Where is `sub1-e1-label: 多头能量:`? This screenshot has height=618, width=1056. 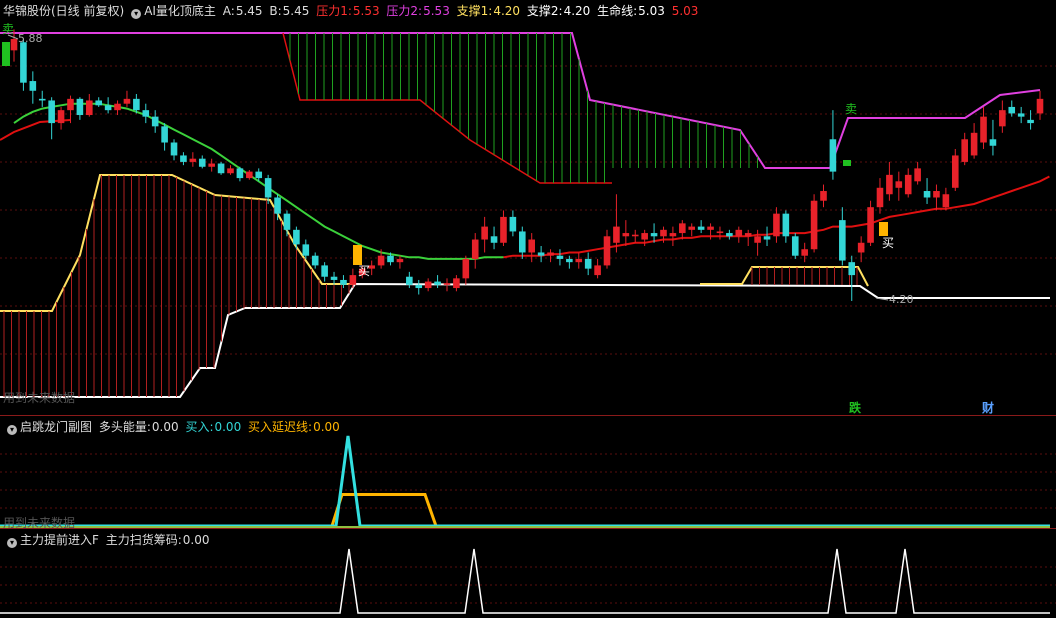
sub1-e1-label: 多头能量: is located at coordinates (124, 427).